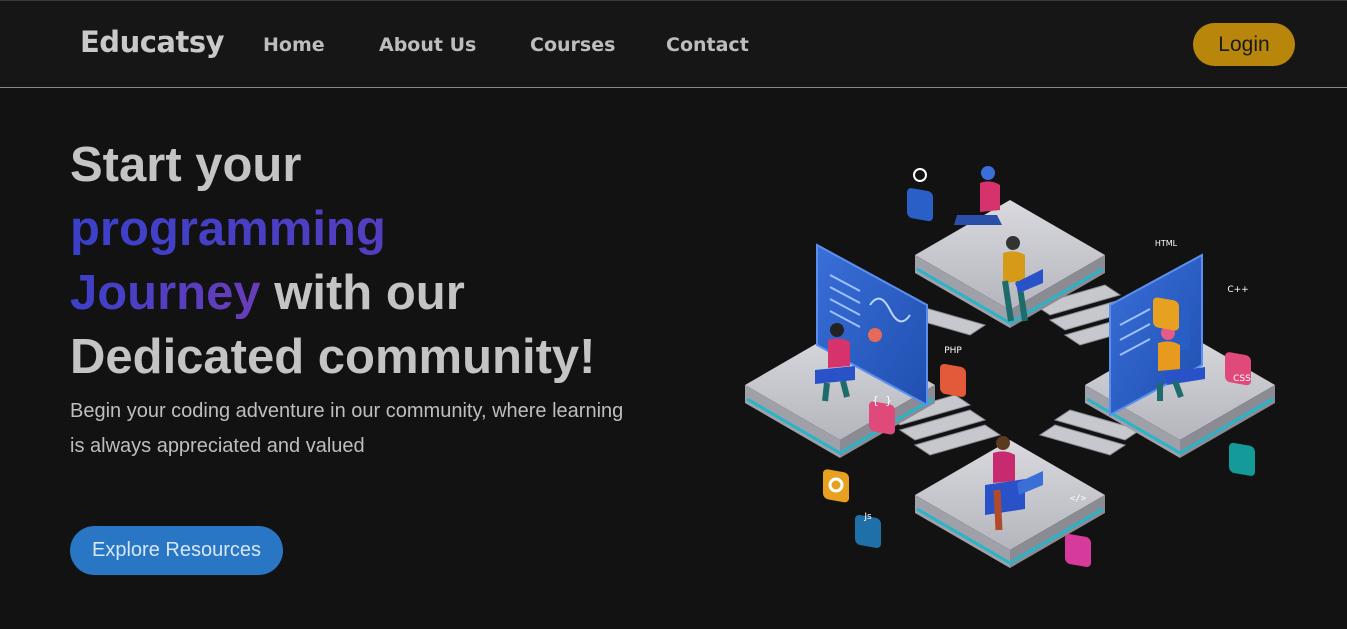 The width and height of the screenshot is (1347, 629). Describe the element at coordinates (176, 550) in the screenshot. I see `explore-resources-button: Explore Resources` at that location.